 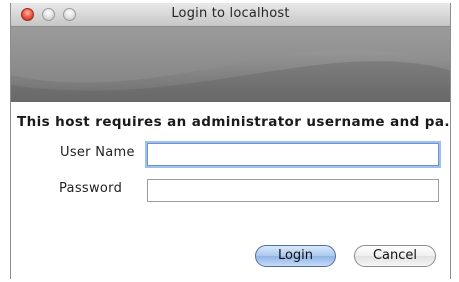 What do you see at coordinates (295, 256) in the screenshot?
I see `login-button: Login` at bounding box center [295, 256].